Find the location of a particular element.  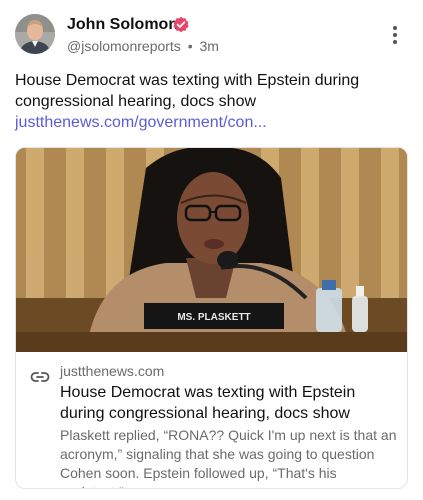

nameplate-text: MS. PLASKETT is located at coordinates (213, 317).